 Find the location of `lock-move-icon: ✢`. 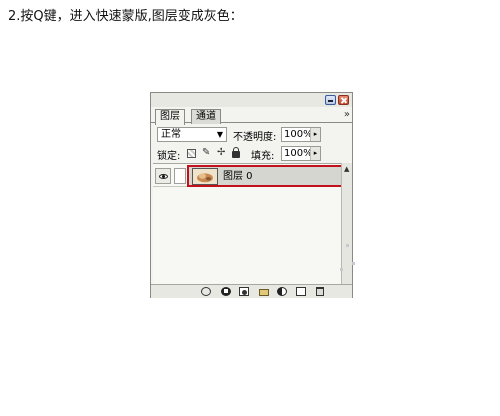

lock-move-icon: ✢ is located at coordinates (221, 152).